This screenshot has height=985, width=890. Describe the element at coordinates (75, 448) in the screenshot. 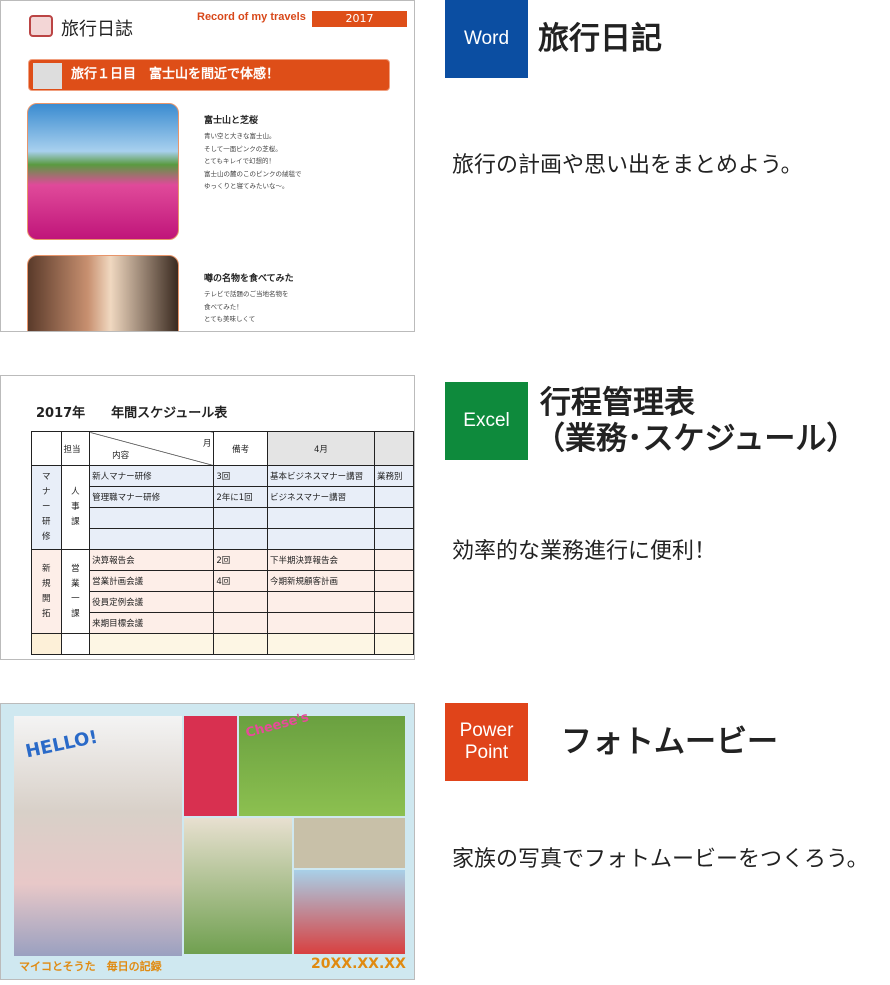

I see `header-cell: 担当` at that location.